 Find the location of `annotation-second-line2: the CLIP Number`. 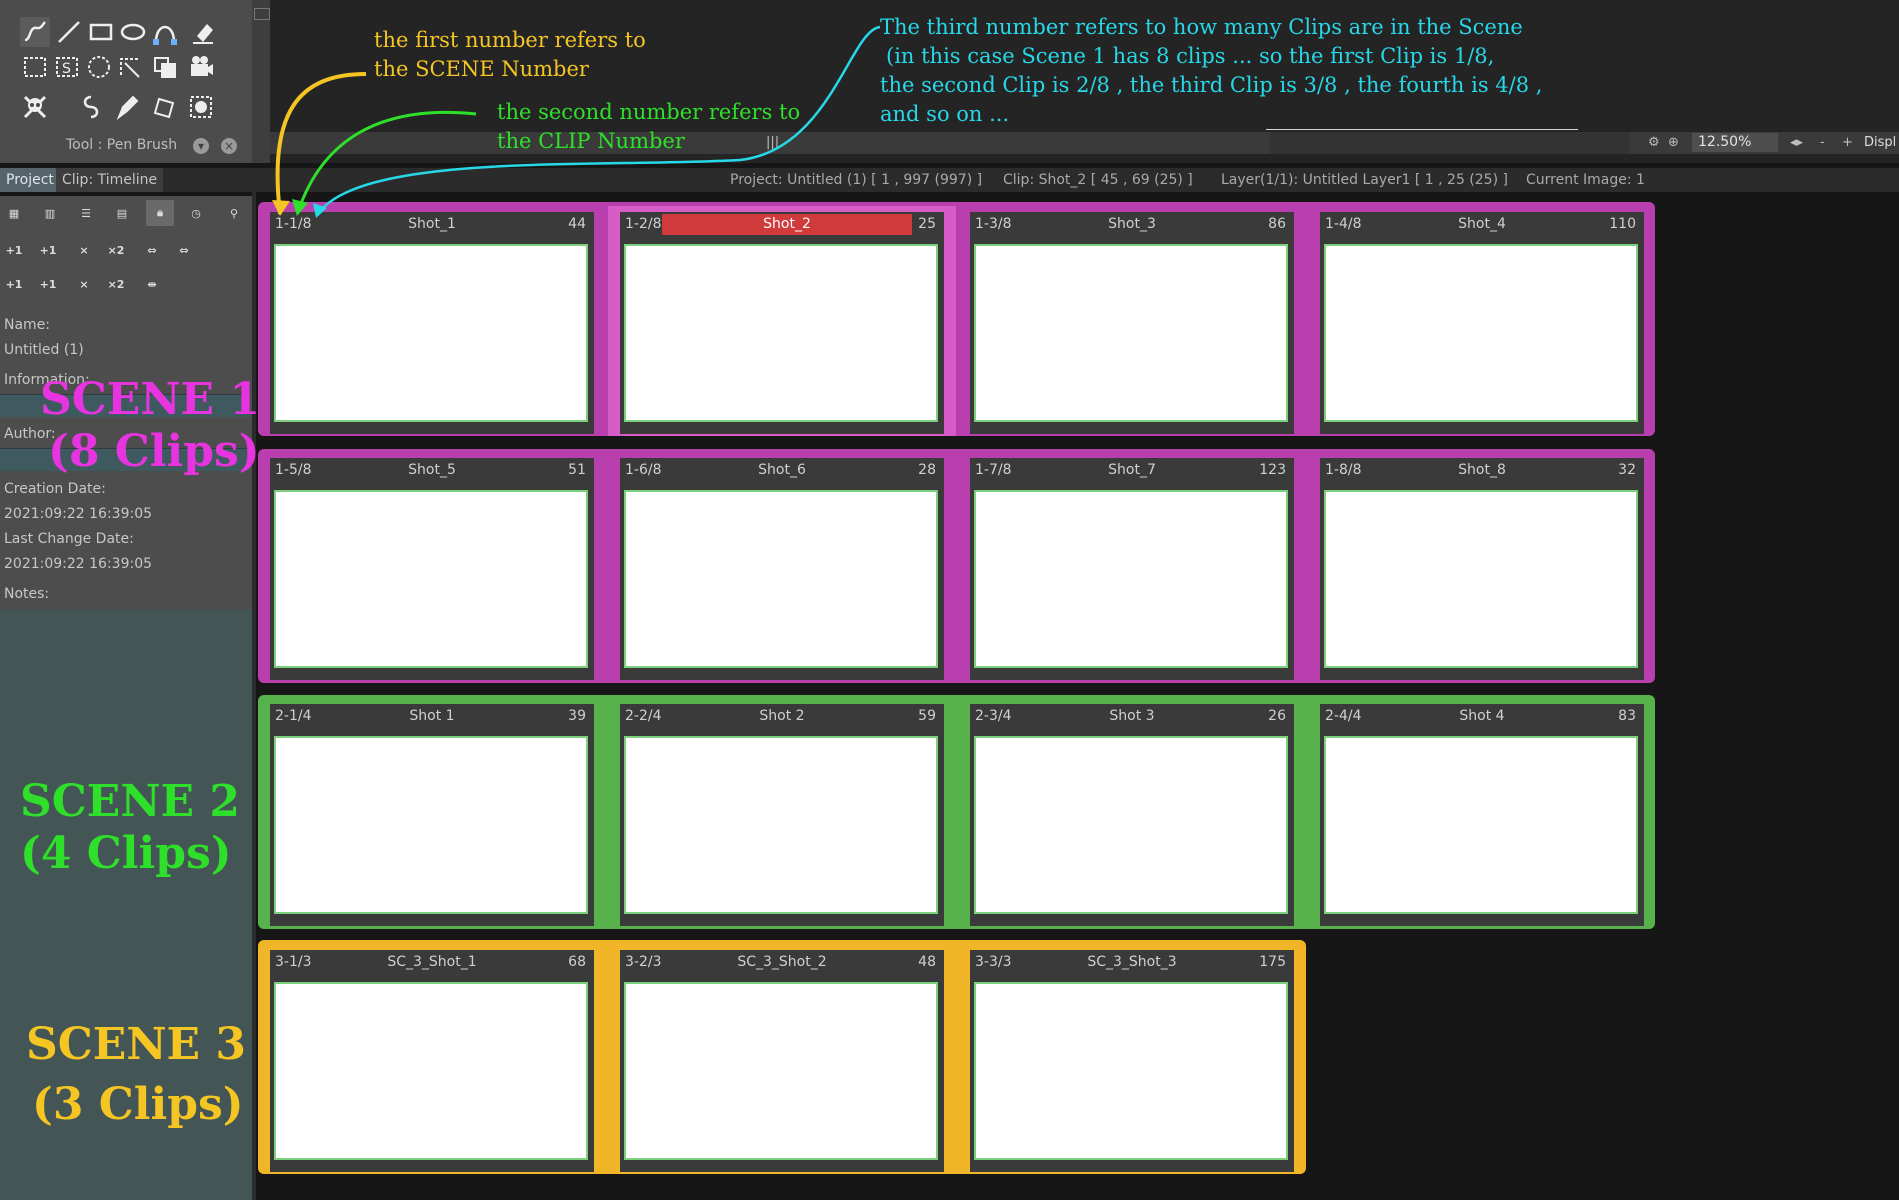

annotation-second-line2: the CLIP Number is located at coordinates (591, 141).